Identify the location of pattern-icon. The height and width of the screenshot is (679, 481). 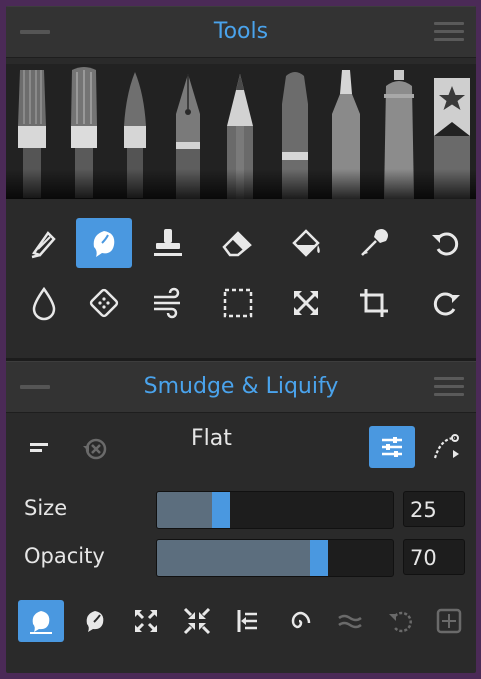
(104, 303).